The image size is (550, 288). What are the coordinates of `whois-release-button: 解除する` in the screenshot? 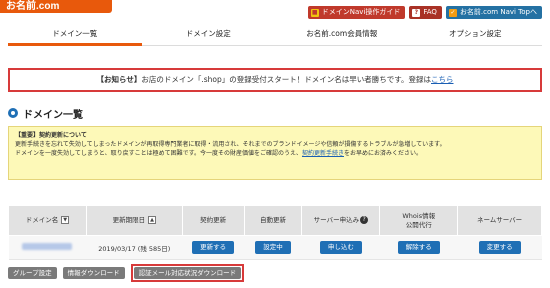 It's located at (418, 247).